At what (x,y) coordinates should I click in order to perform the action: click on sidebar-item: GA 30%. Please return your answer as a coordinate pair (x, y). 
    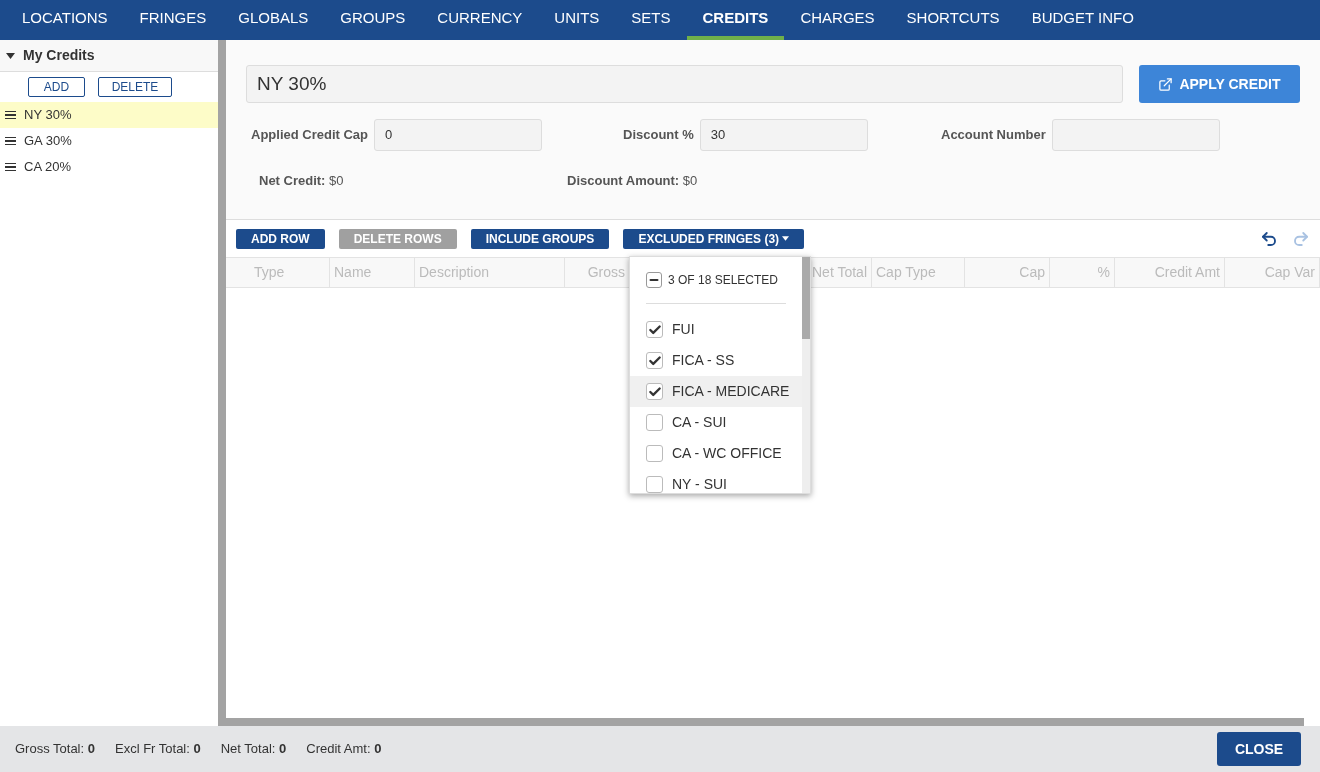
    Looking at the image, I should click on (109, 141).